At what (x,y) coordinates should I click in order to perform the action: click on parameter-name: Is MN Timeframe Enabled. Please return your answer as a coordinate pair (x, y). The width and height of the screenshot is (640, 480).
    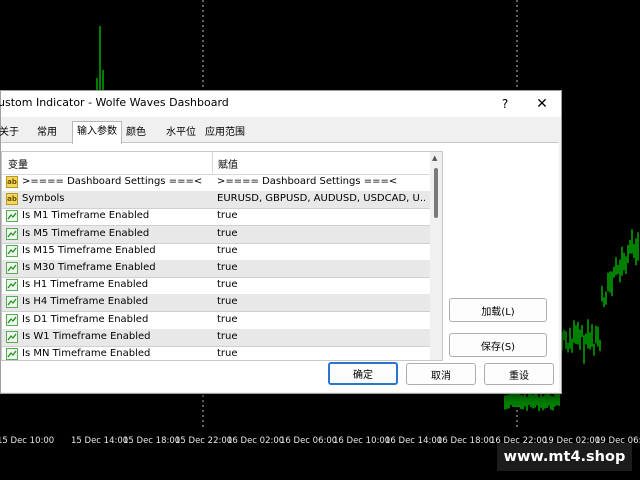
    Looking at the image, I should click on (86, 353).